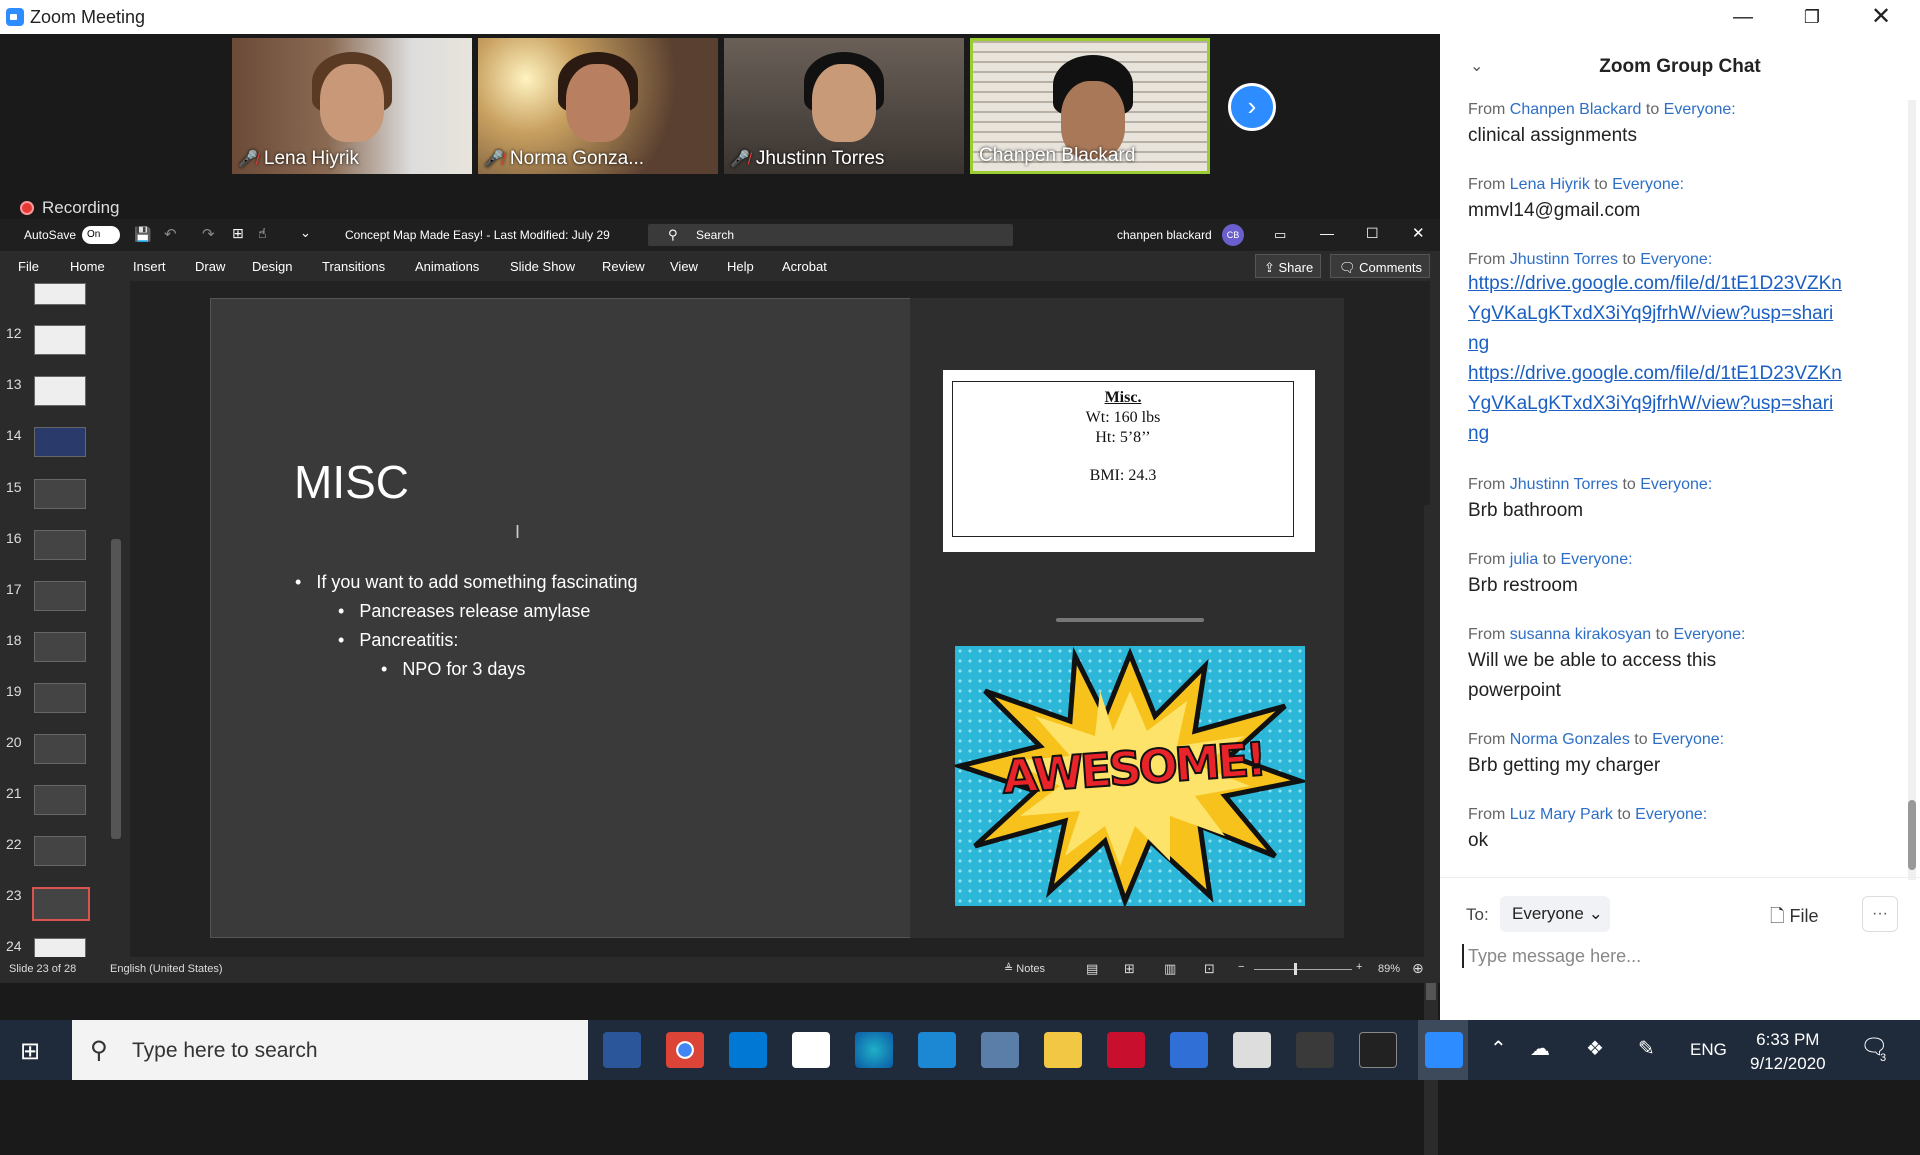 The image size is (1920, 1155). What do you see at coordinates (30, 1051) in the screenshot?
I see `windows-start-icon: ⊞` at bounding box center [30, 1051].